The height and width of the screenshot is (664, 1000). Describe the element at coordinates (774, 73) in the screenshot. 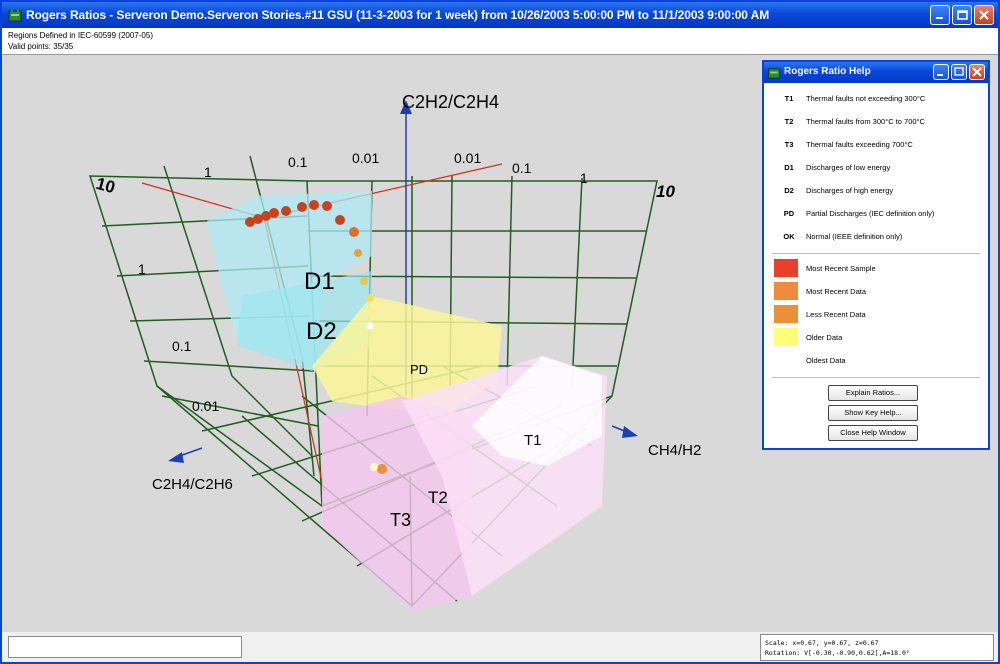

I see `help-app-icon` at that location.